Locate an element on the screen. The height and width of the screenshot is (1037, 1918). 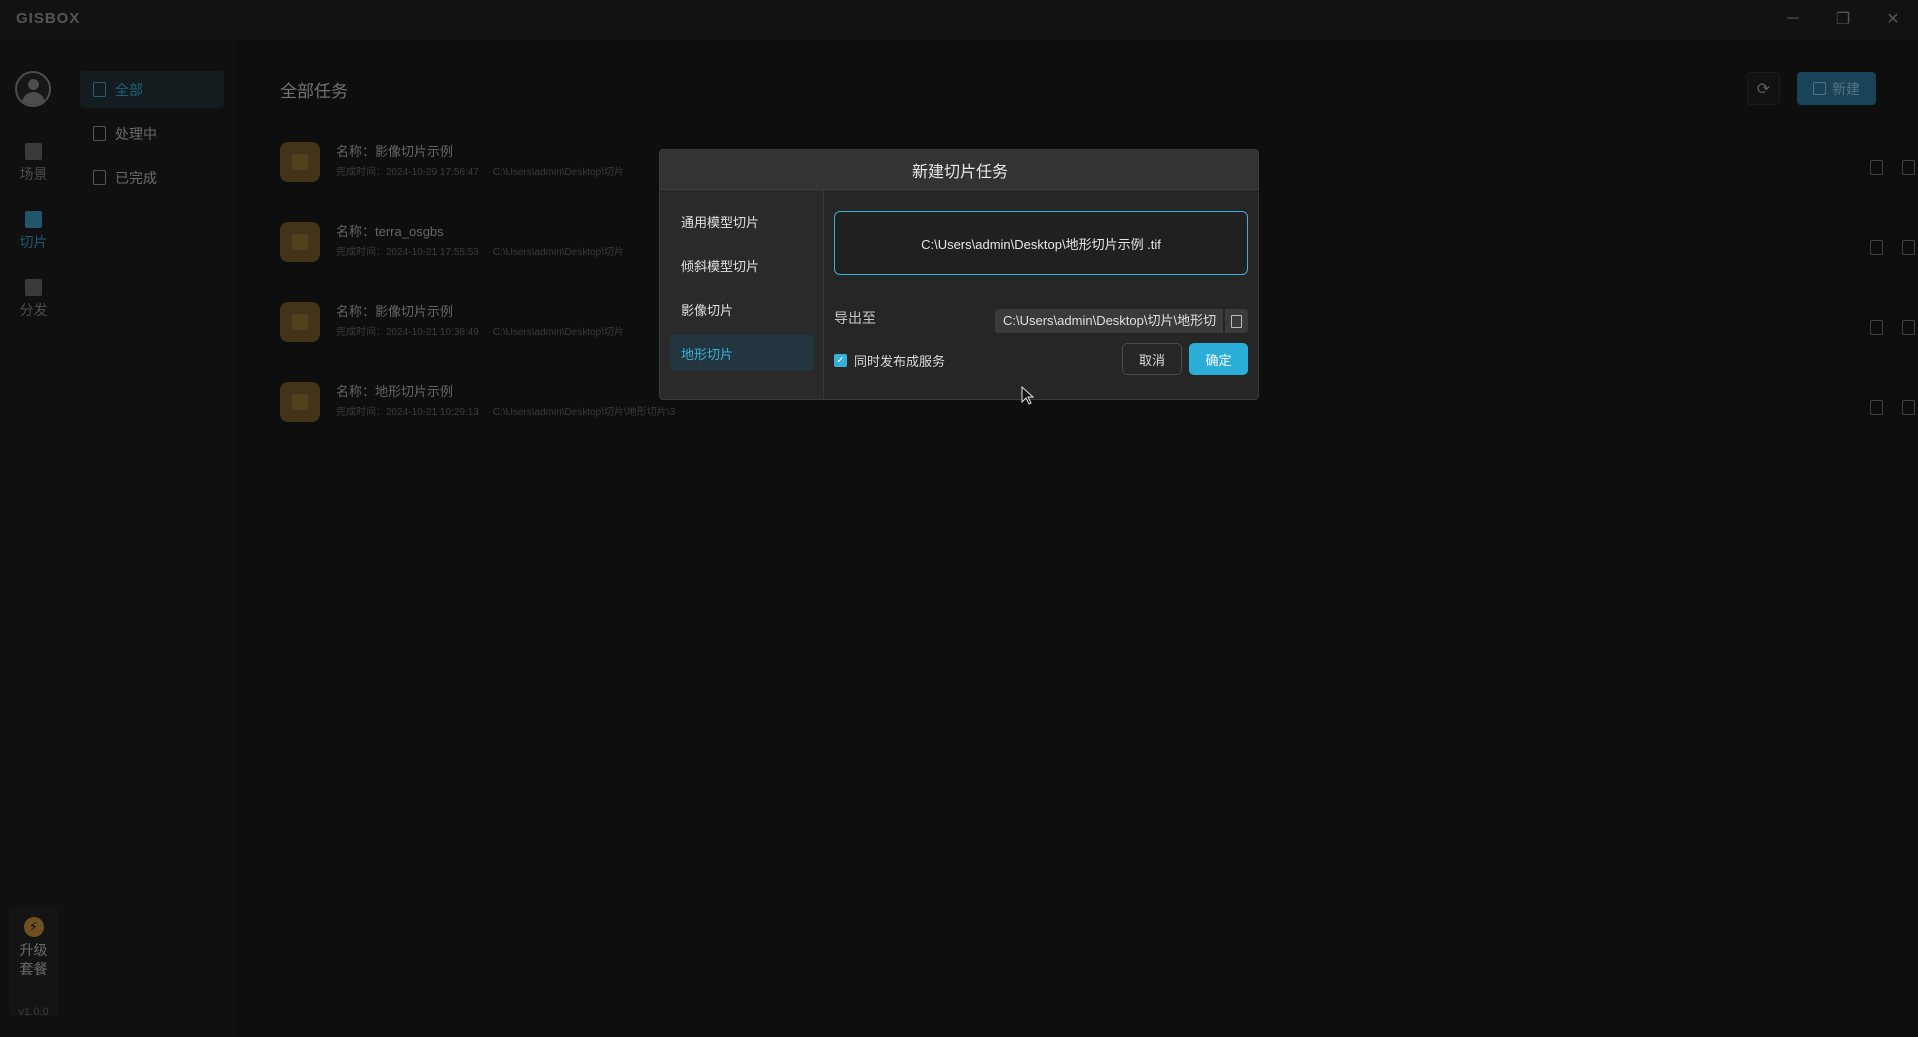
cancel-button: 取消 is located at coordinates (1152, 359).